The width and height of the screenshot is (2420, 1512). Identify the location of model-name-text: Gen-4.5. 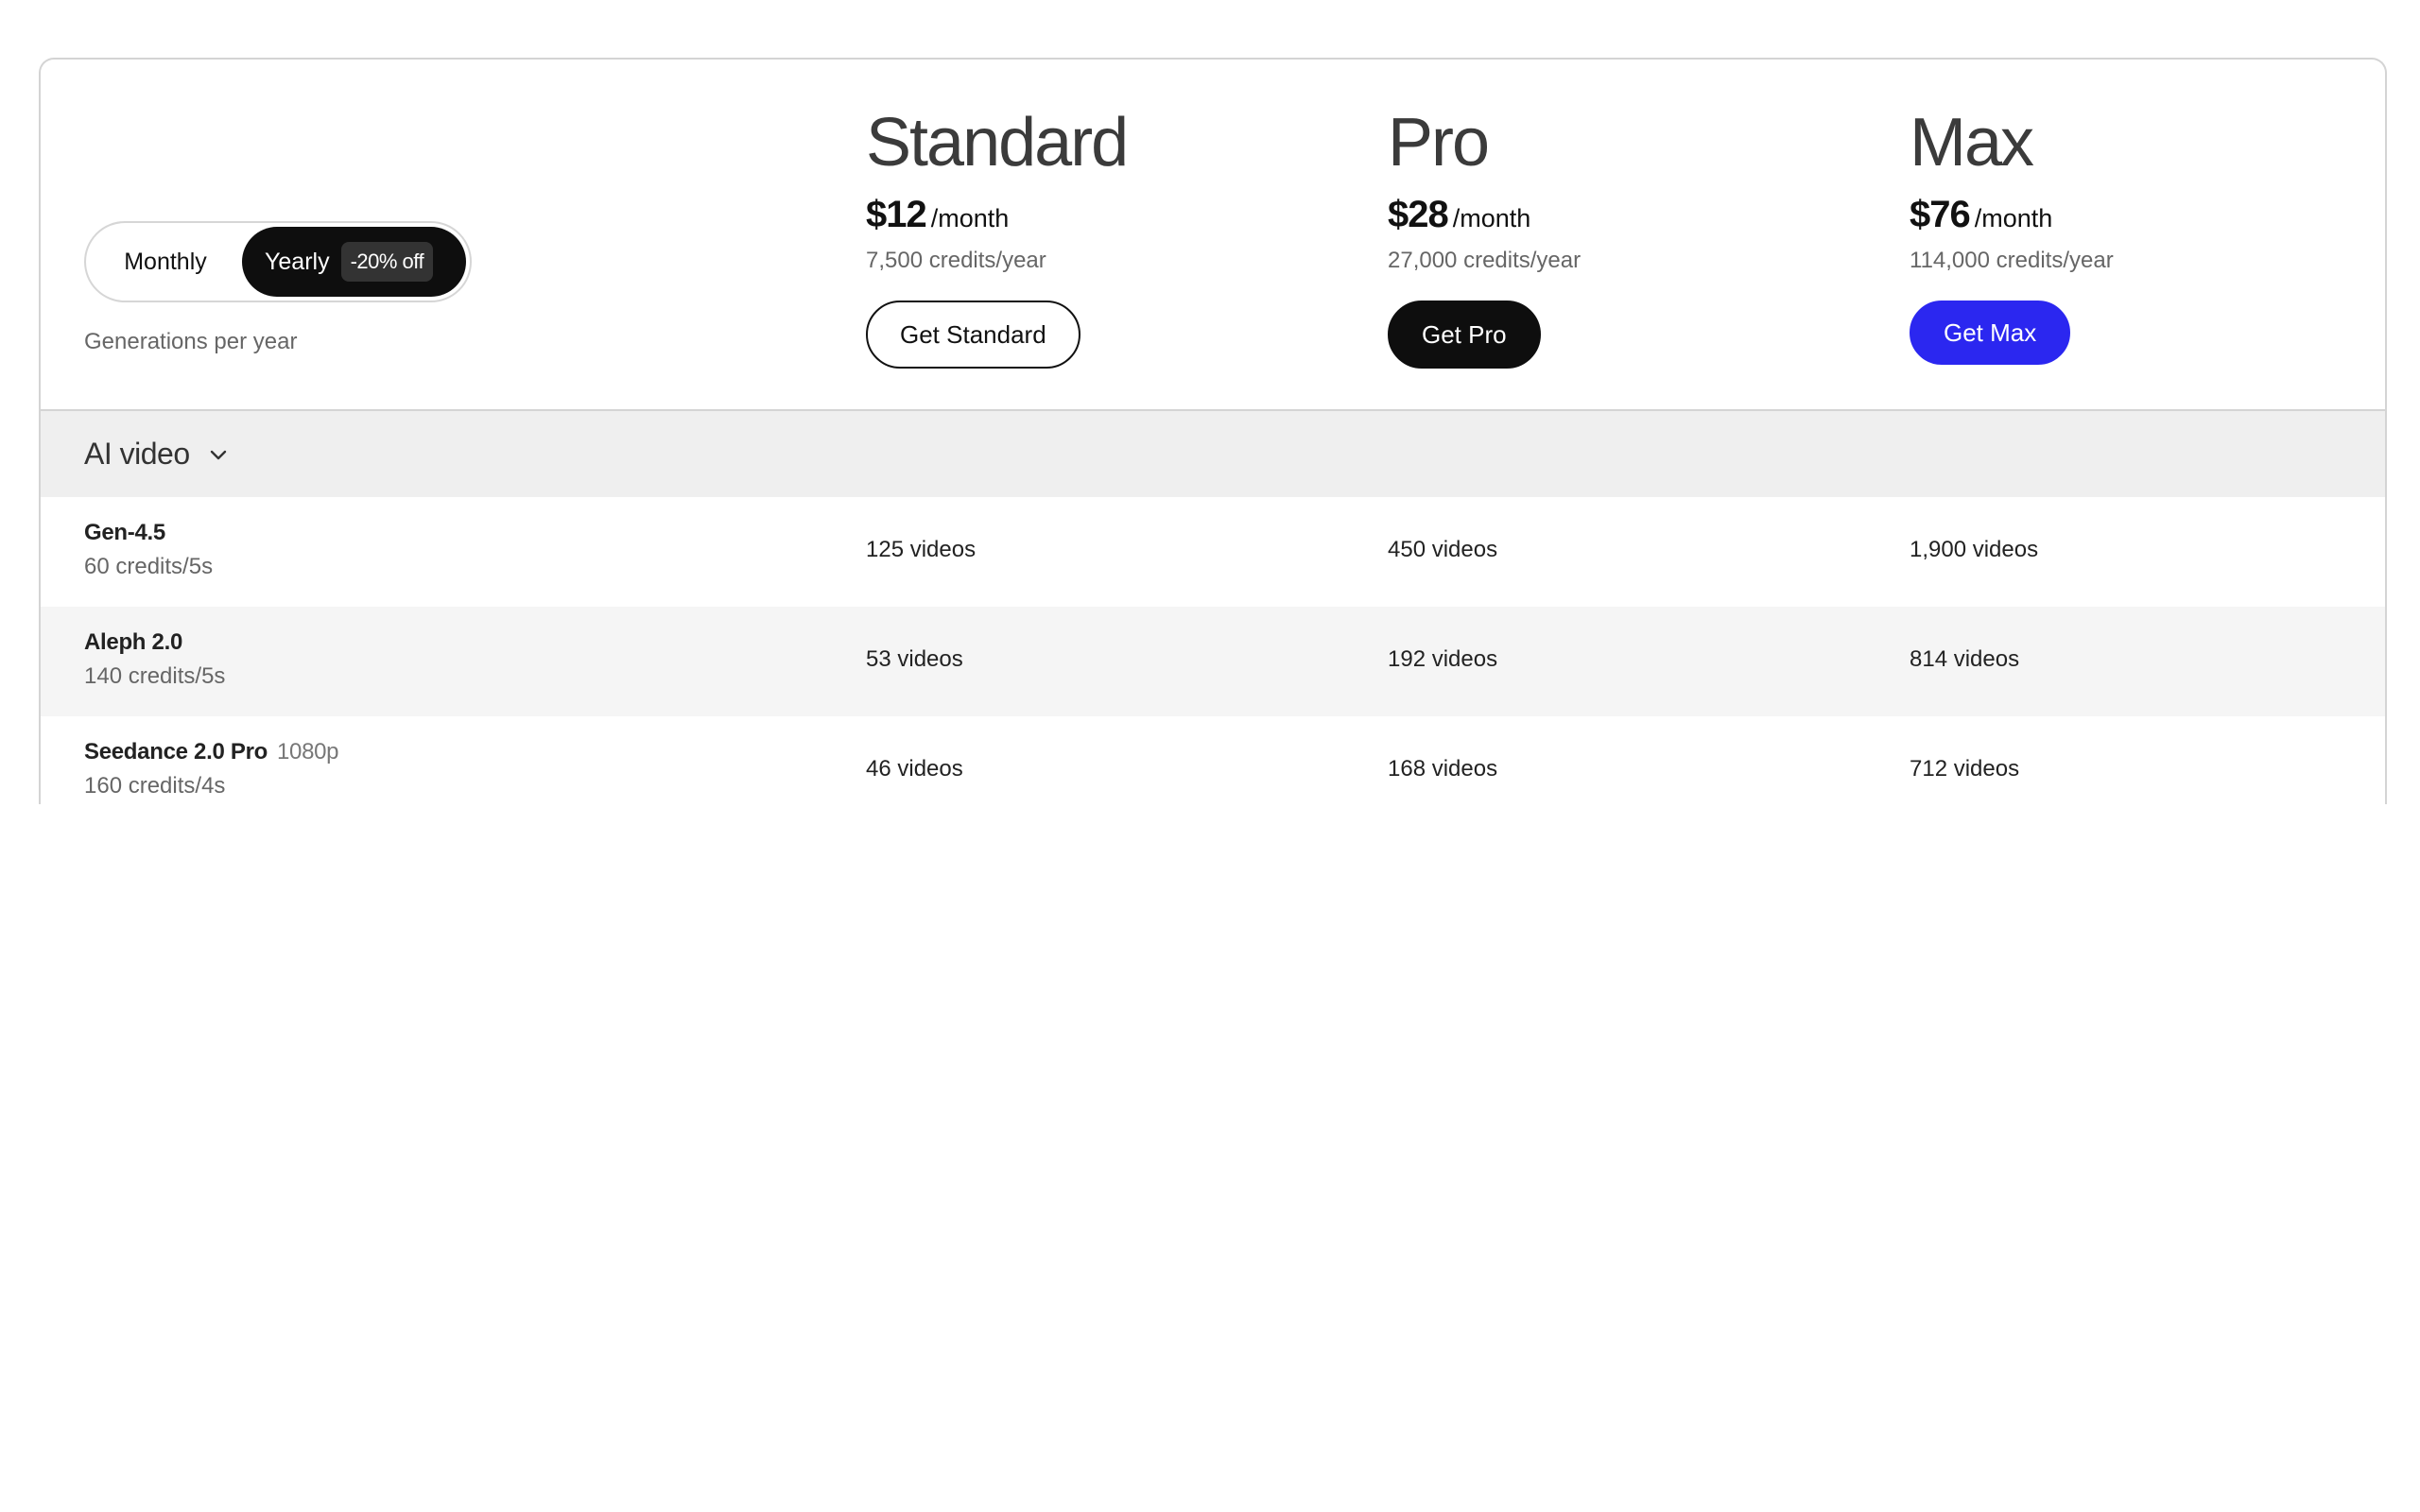
(124, 532).